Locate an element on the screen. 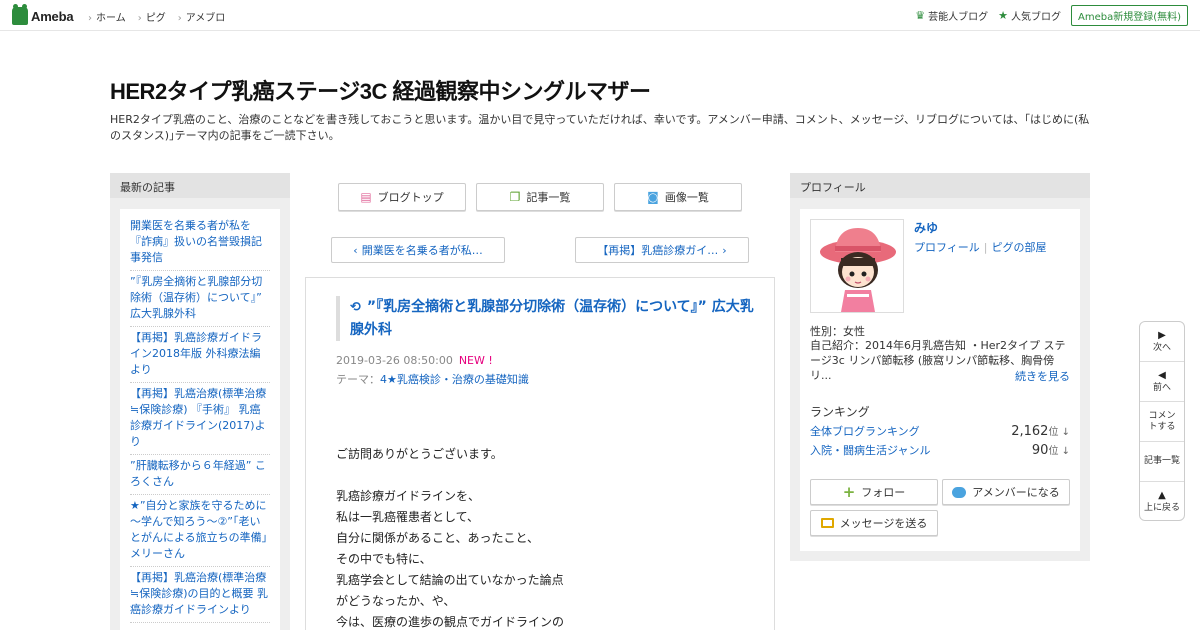  article-list-button: ❐ 記事一覧 is located at coordinates (540, 197).